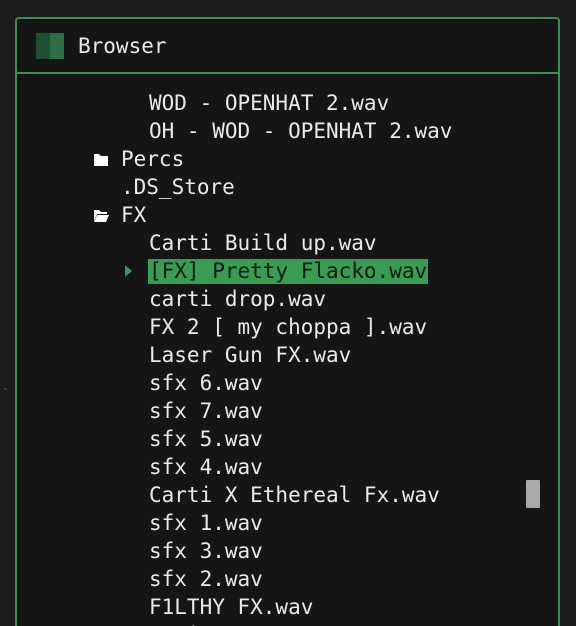 The image size is (576, 626). Describe the element at coordinates (287, 579) in the screenshot. I see `tree-file-row: sfx 2.wav` at that location.